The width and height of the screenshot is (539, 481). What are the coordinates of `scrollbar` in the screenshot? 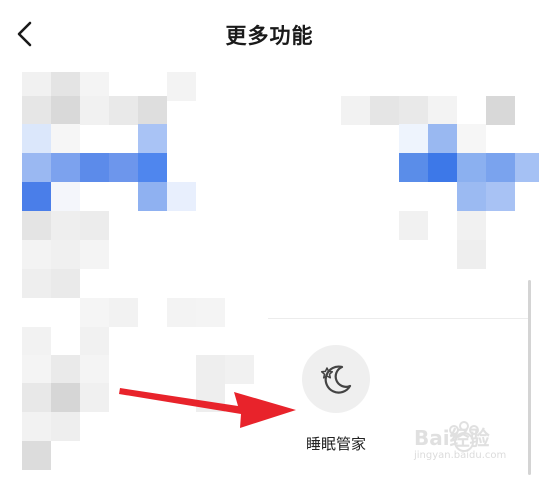 It's located at (529, 377).